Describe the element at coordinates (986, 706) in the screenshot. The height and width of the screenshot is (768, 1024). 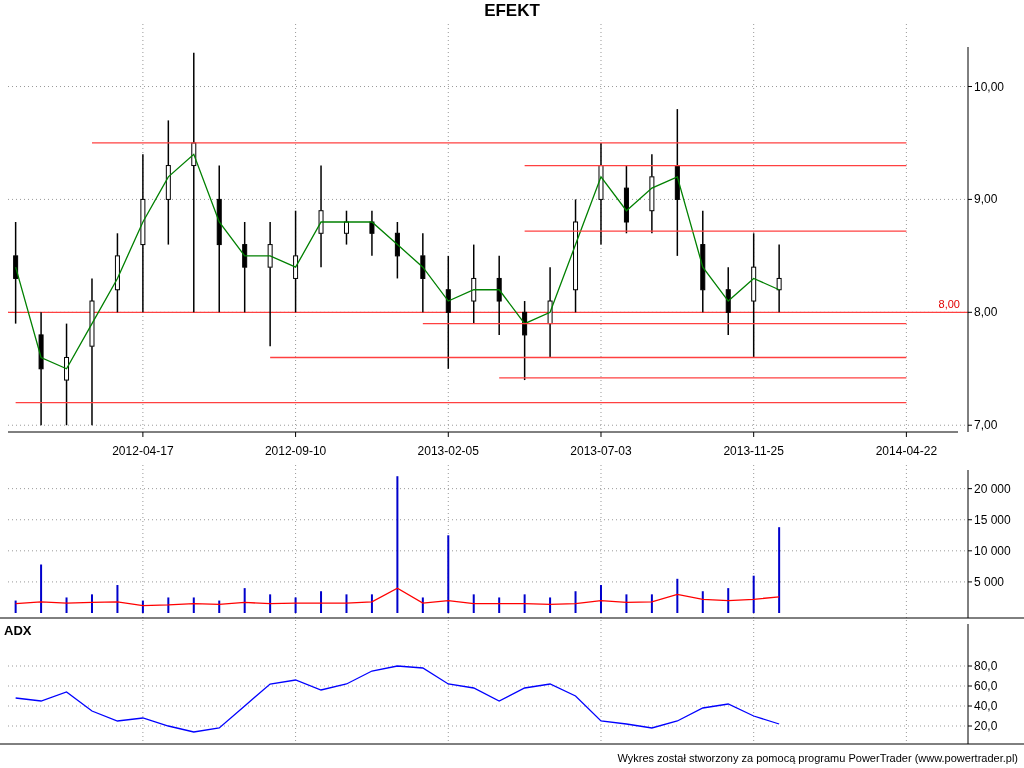
I see `axis-label: 40,0` at that location.